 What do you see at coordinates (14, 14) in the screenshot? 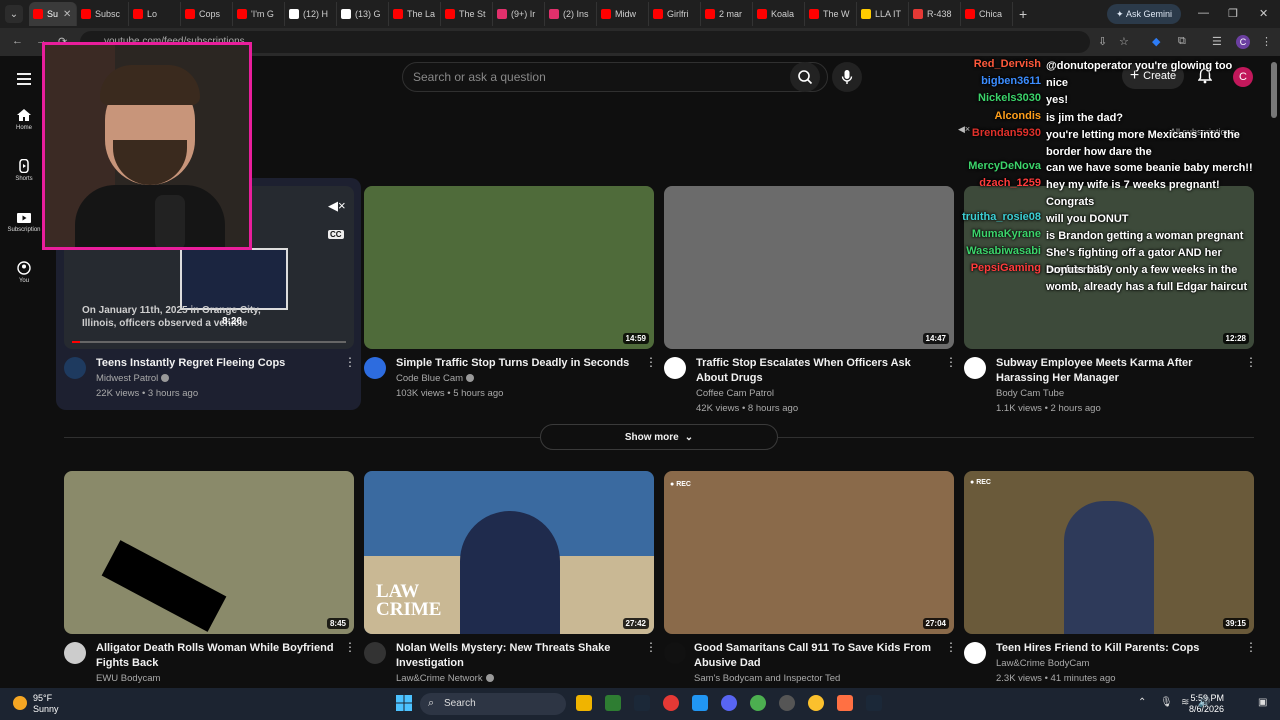
I see `tab-search-icon: ⌄` at bounding box center [14, 14].